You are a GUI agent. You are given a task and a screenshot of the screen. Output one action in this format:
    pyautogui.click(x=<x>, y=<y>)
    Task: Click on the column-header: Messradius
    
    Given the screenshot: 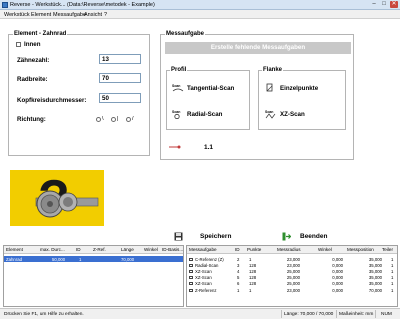 What is the action you would take?
    pyautogui.click(x=289, y=249)
    